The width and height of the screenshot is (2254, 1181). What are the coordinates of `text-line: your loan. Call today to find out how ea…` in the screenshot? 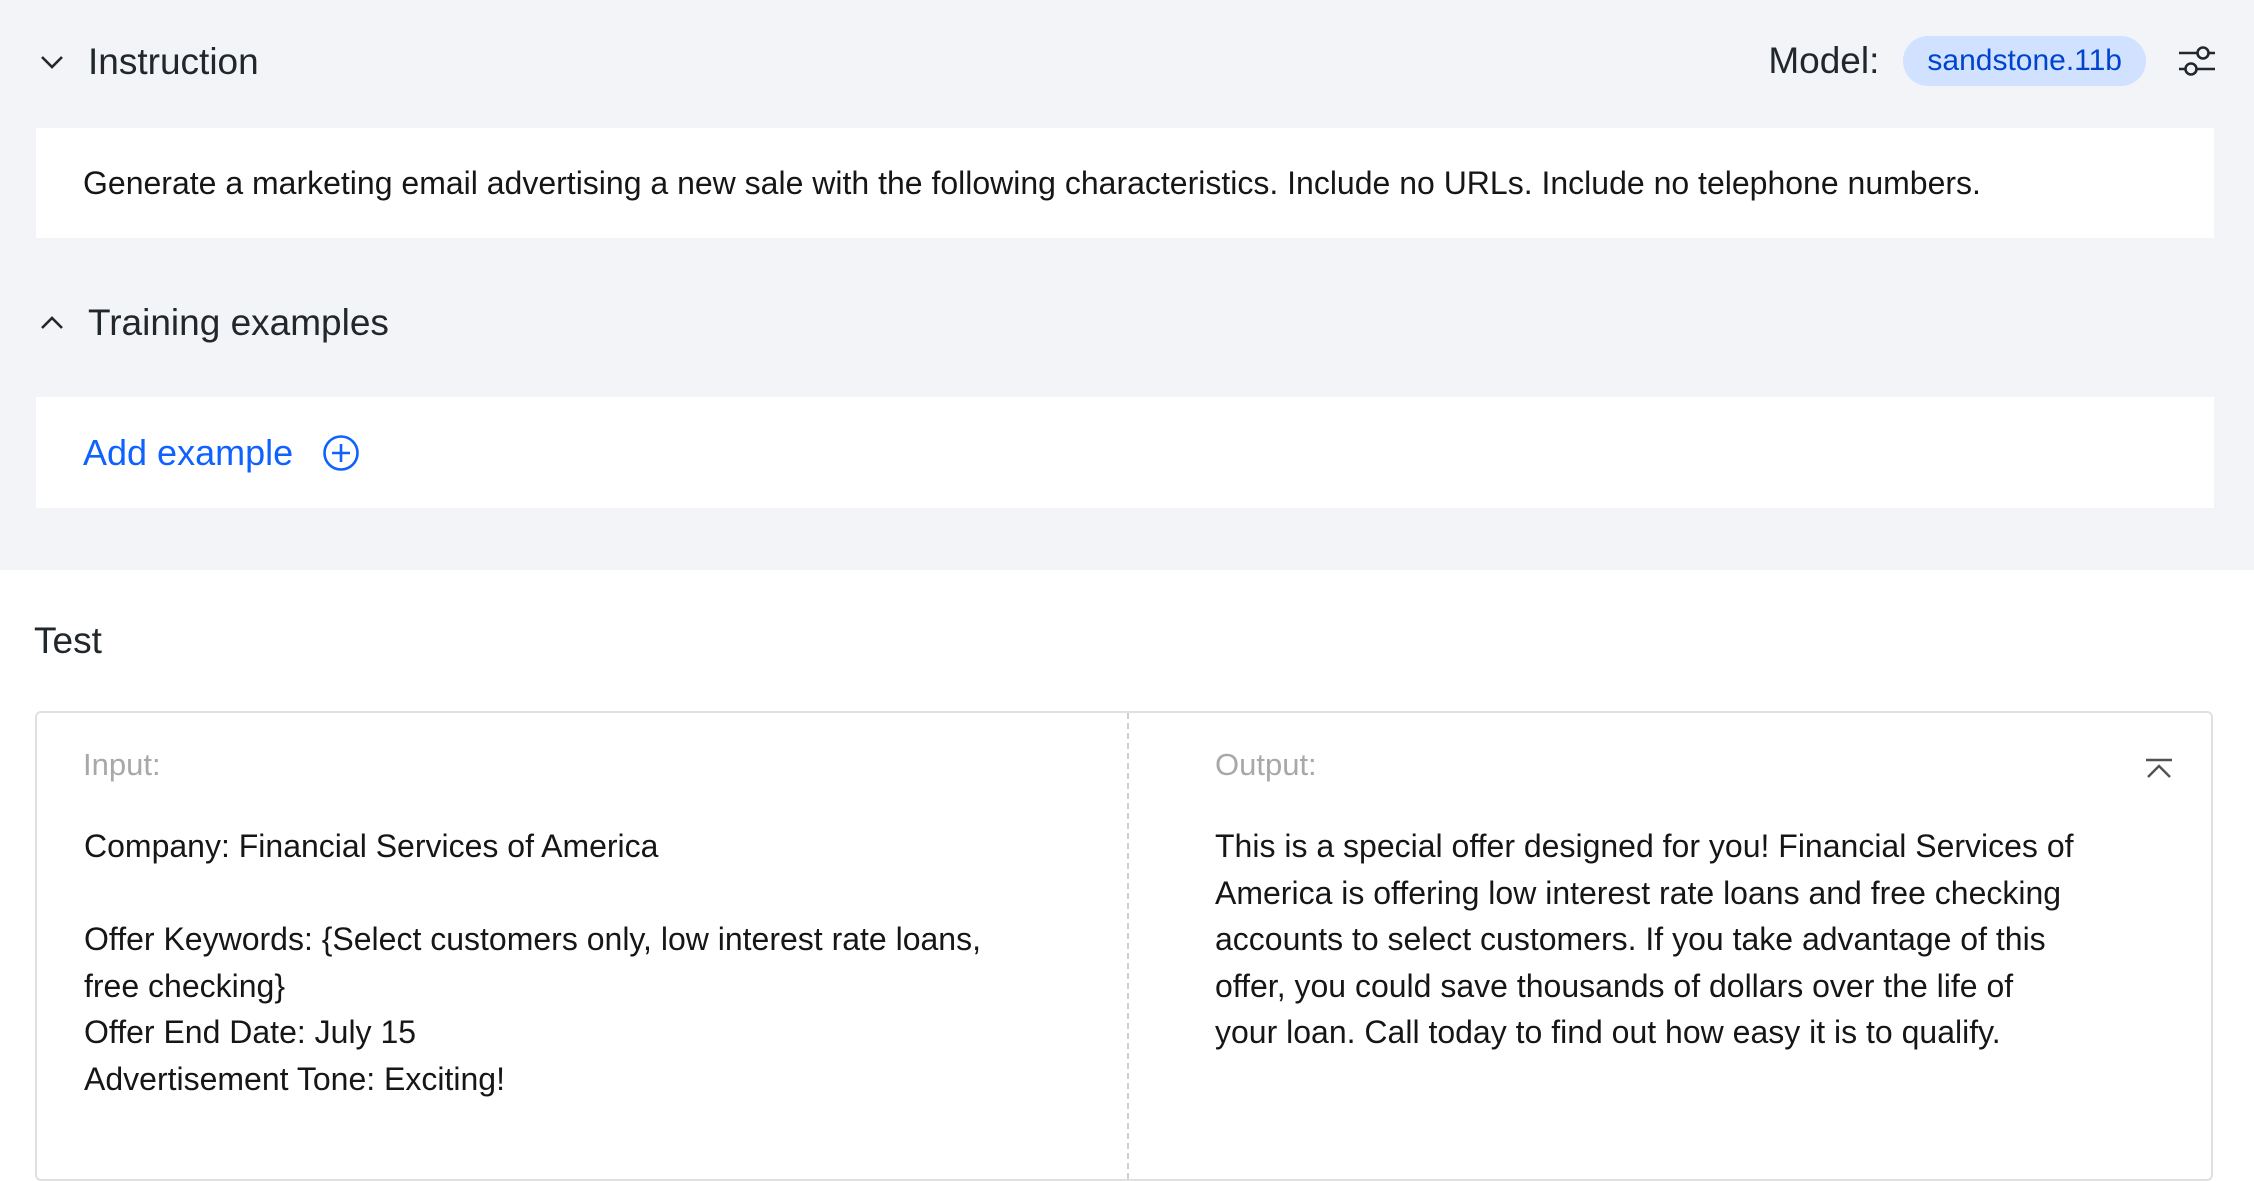 It's located at (1608, 1032).